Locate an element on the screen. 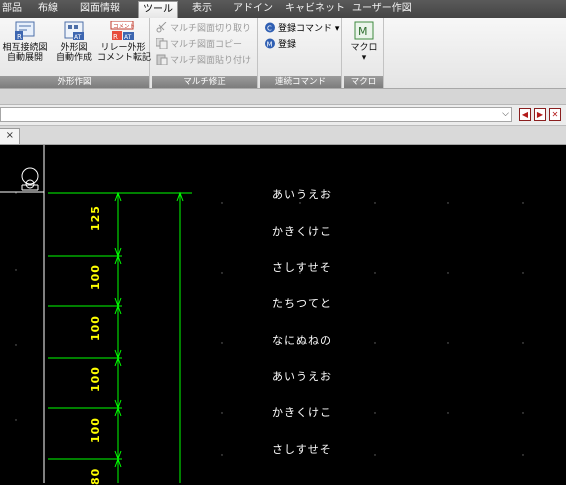 Image resolution: width=566 pixels, height=485 pixels. multi-cut-label: マルチ図面切り取り is located at coordinates (211, 29).